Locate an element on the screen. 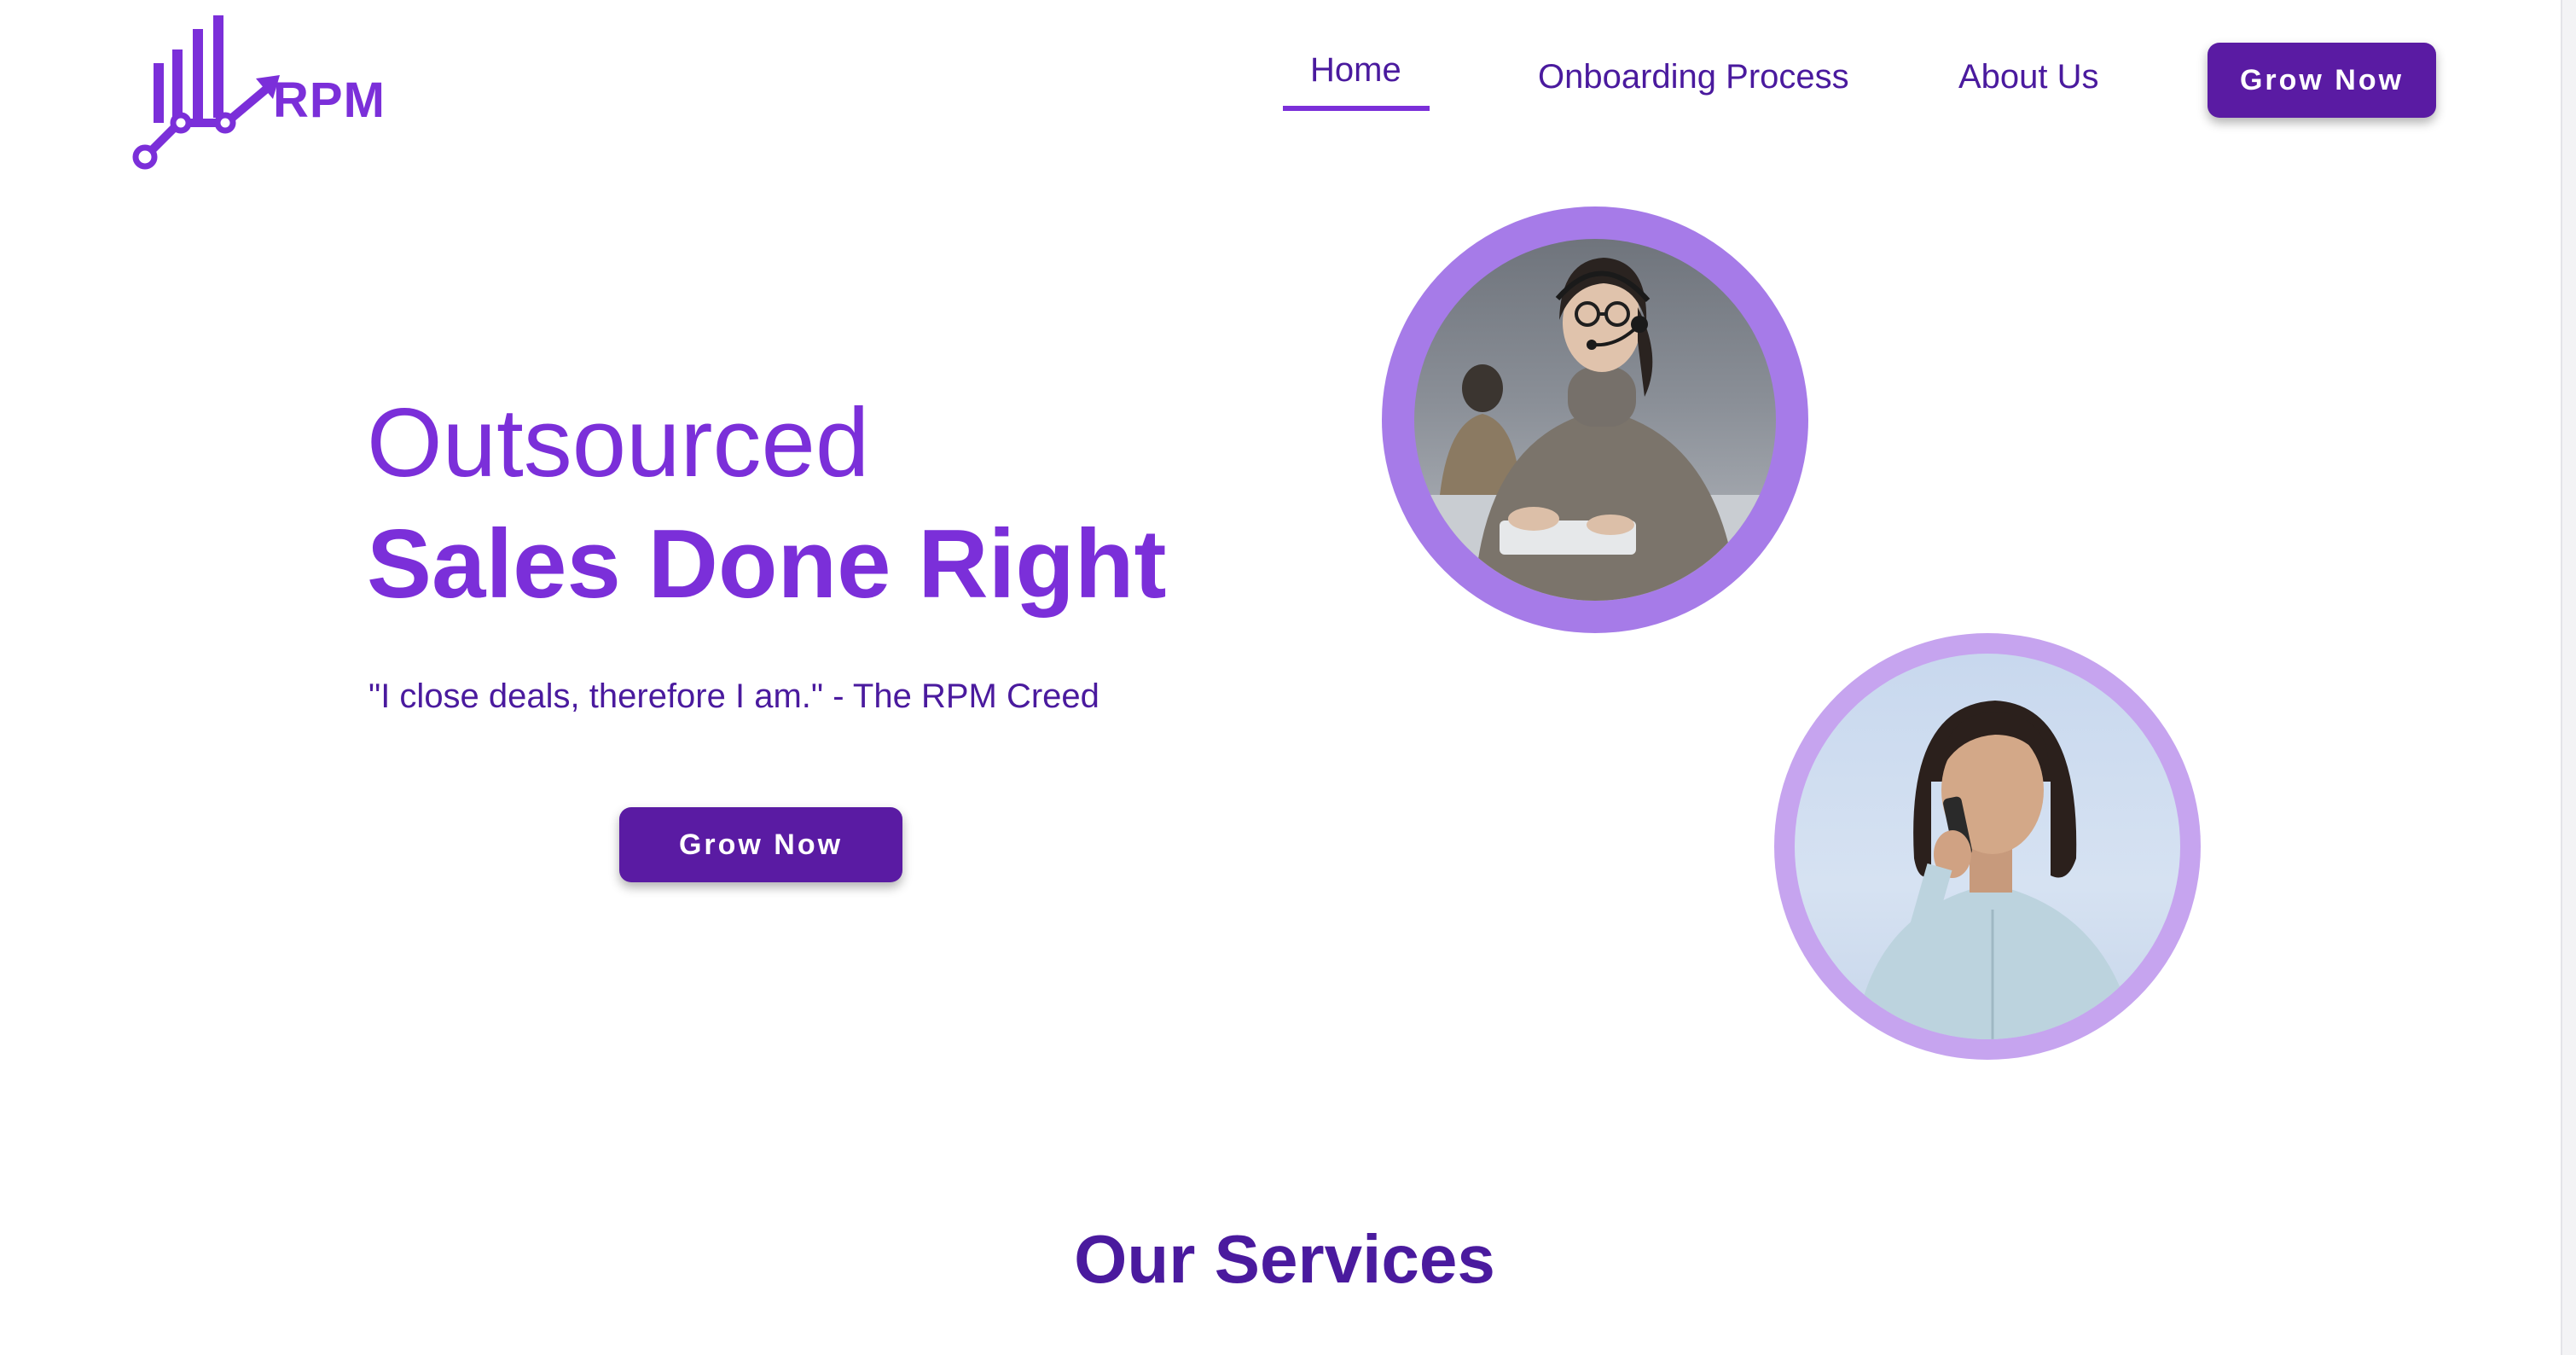 Image resolution: width=2576 pixels, height=1355 pixels. woman-with-headset-photo is located at coordinates (1595, 419).